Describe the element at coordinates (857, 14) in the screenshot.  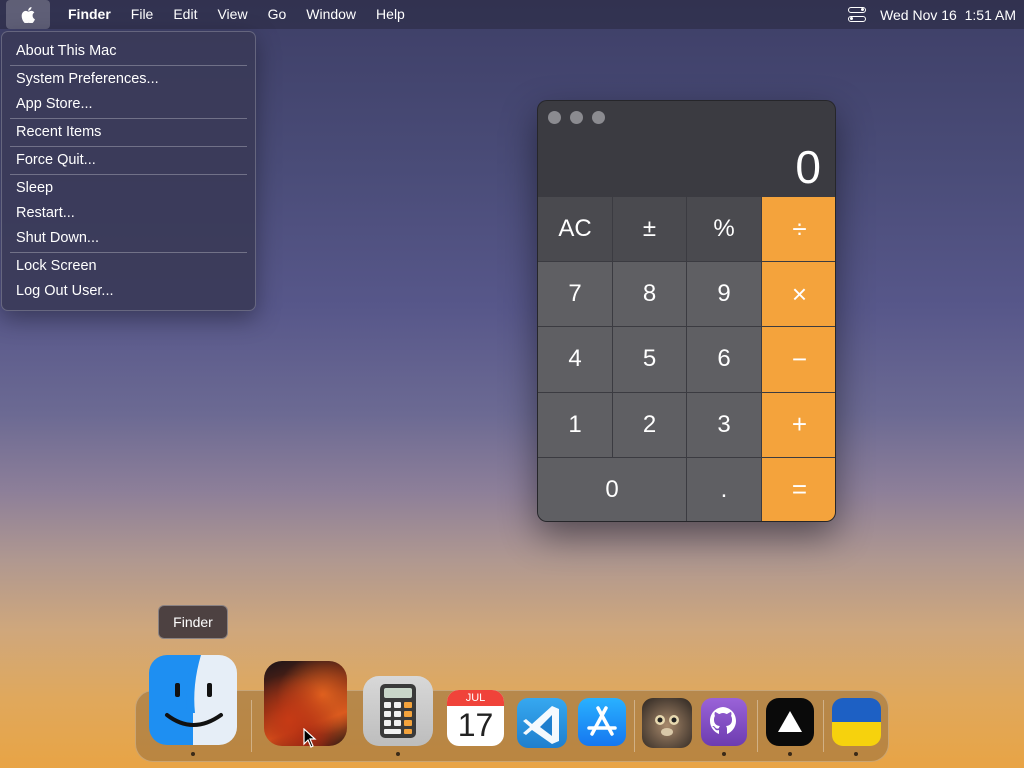
I see `control-center-icon` at that location.